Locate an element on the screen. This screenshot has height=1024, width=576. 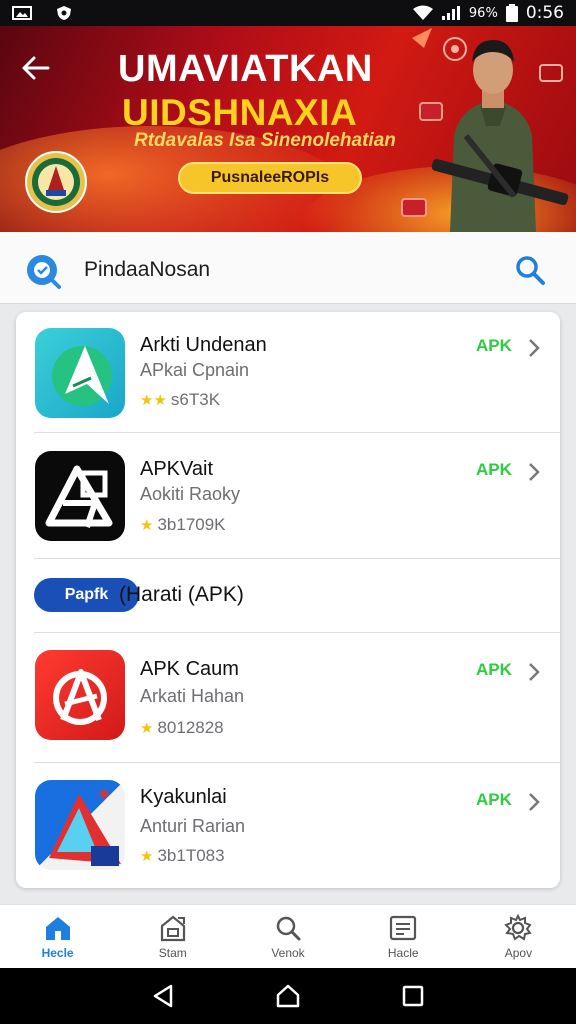
clock: 0:56 is located at coordinates (544, 13).